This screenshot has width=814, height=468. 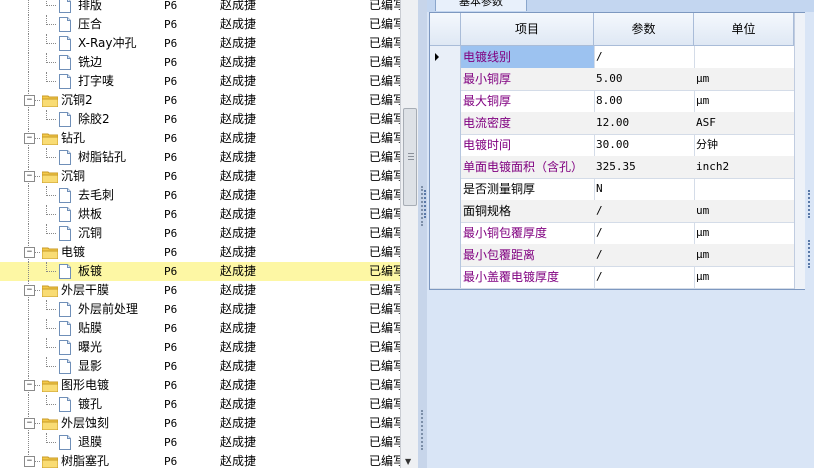 What do you see at coordinates (200, 24) in the screenshot?
I see `tree-row: 压合 P6 赵成捷 已编写` at bounding box center [200, 24].